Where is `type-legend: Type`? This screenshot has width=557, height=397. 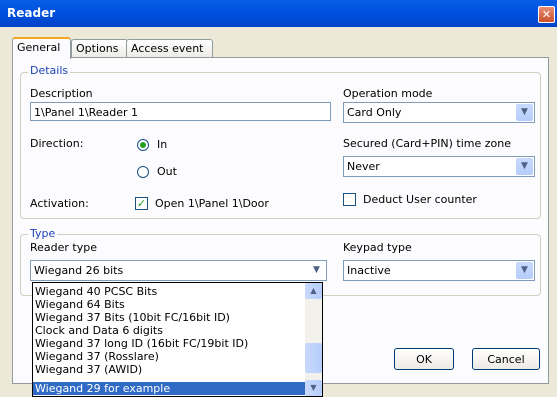
type-legend: Type is located at coordinates (43, 233).